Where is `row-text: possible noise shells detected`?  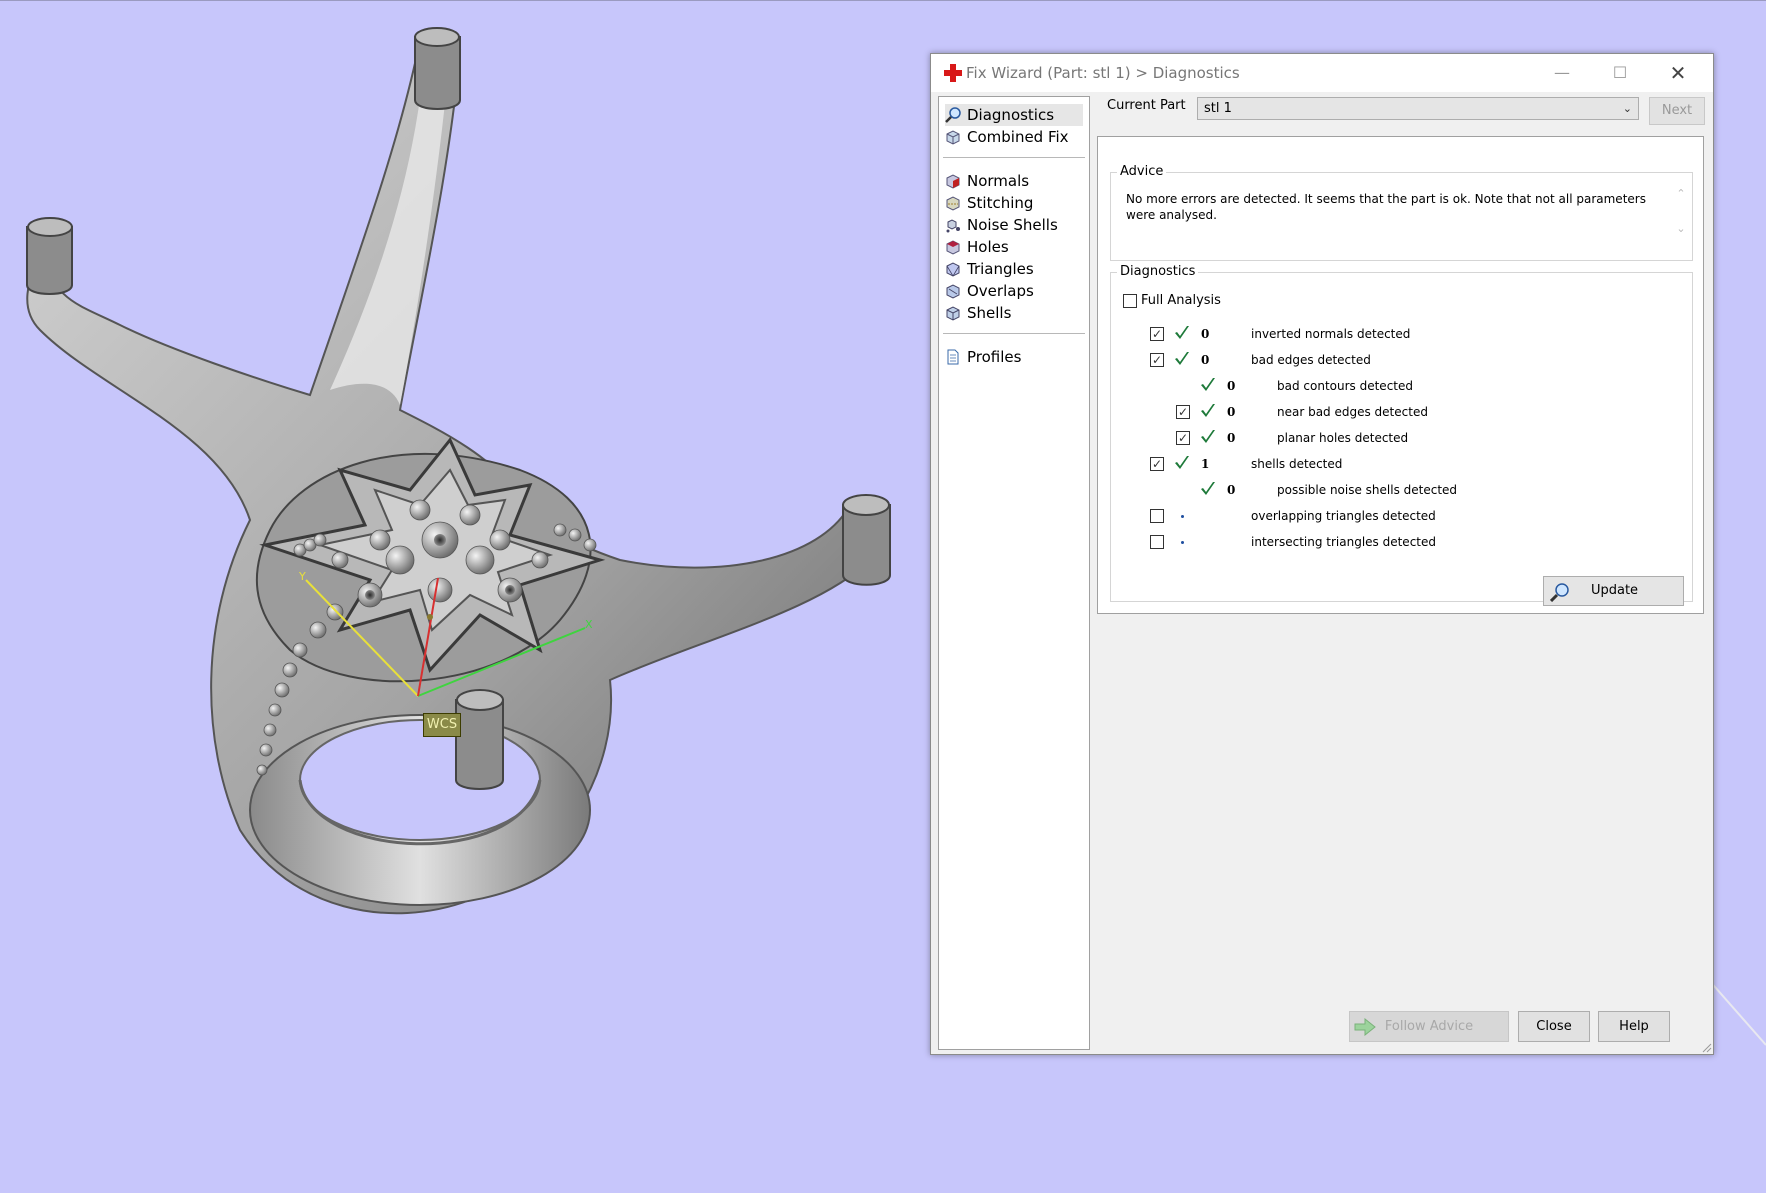
row-text: possible noise shells detected is located at coordinates (1367, 490).